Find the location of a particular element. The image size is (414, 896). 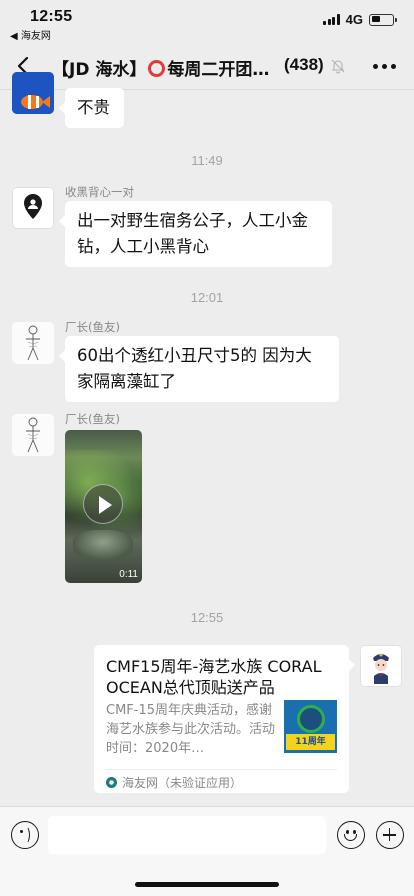

cartoon-officer-icon is located at coordinates (381, 666).